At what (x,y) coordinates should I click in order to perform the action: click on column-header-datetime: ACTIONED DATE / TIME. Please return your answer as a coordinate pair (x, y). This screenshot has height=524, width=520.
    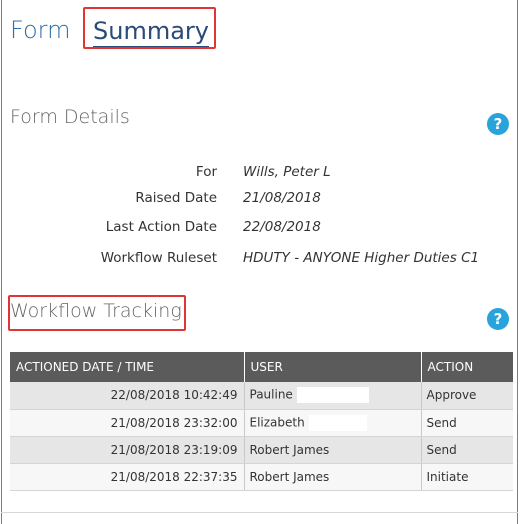
    Looking at the image, I should click on (127, 367).